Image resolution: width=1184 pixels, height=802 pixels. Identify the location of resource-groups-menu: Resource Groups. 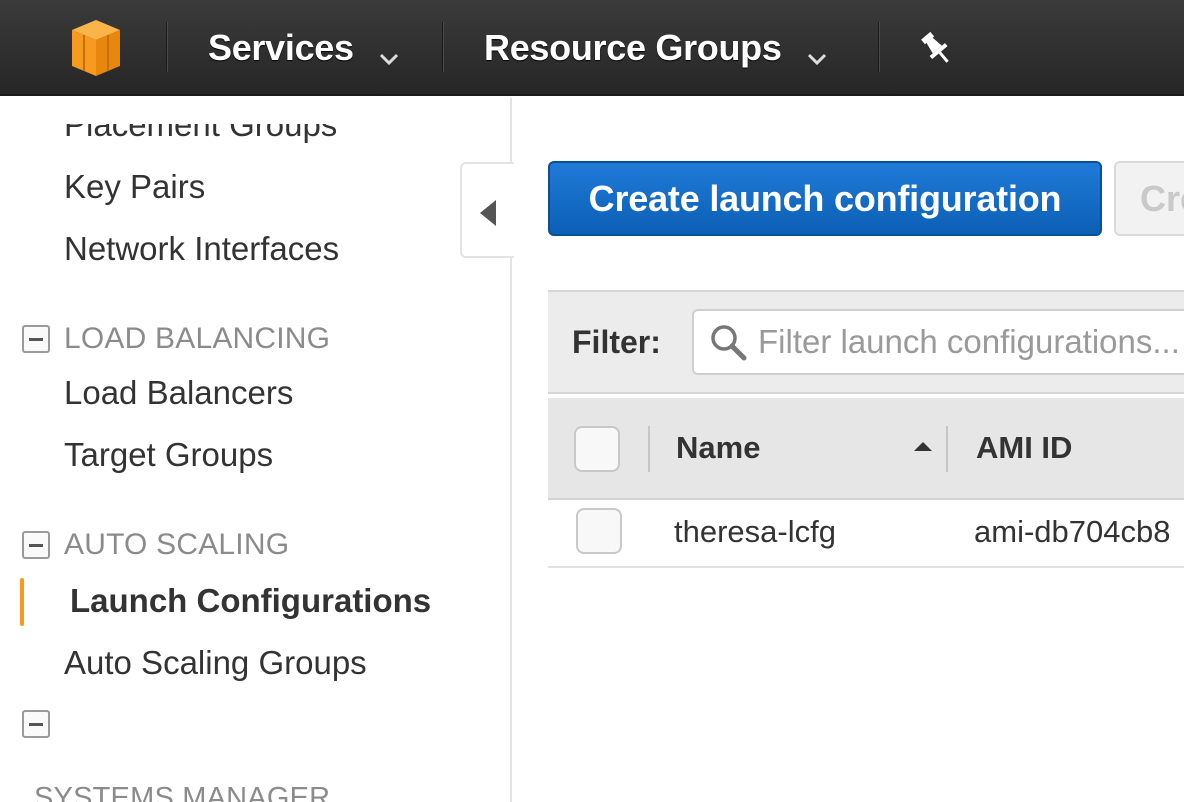
(656, 48).